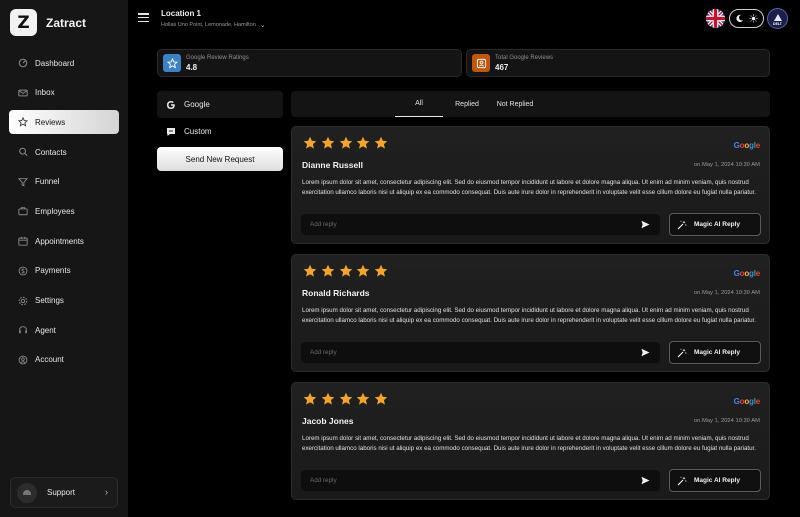 The image size is (800, 517). What do you see at coordinates (481, 63) in the screenshot?
I see `user-icon` at bounding box center [481, 63].